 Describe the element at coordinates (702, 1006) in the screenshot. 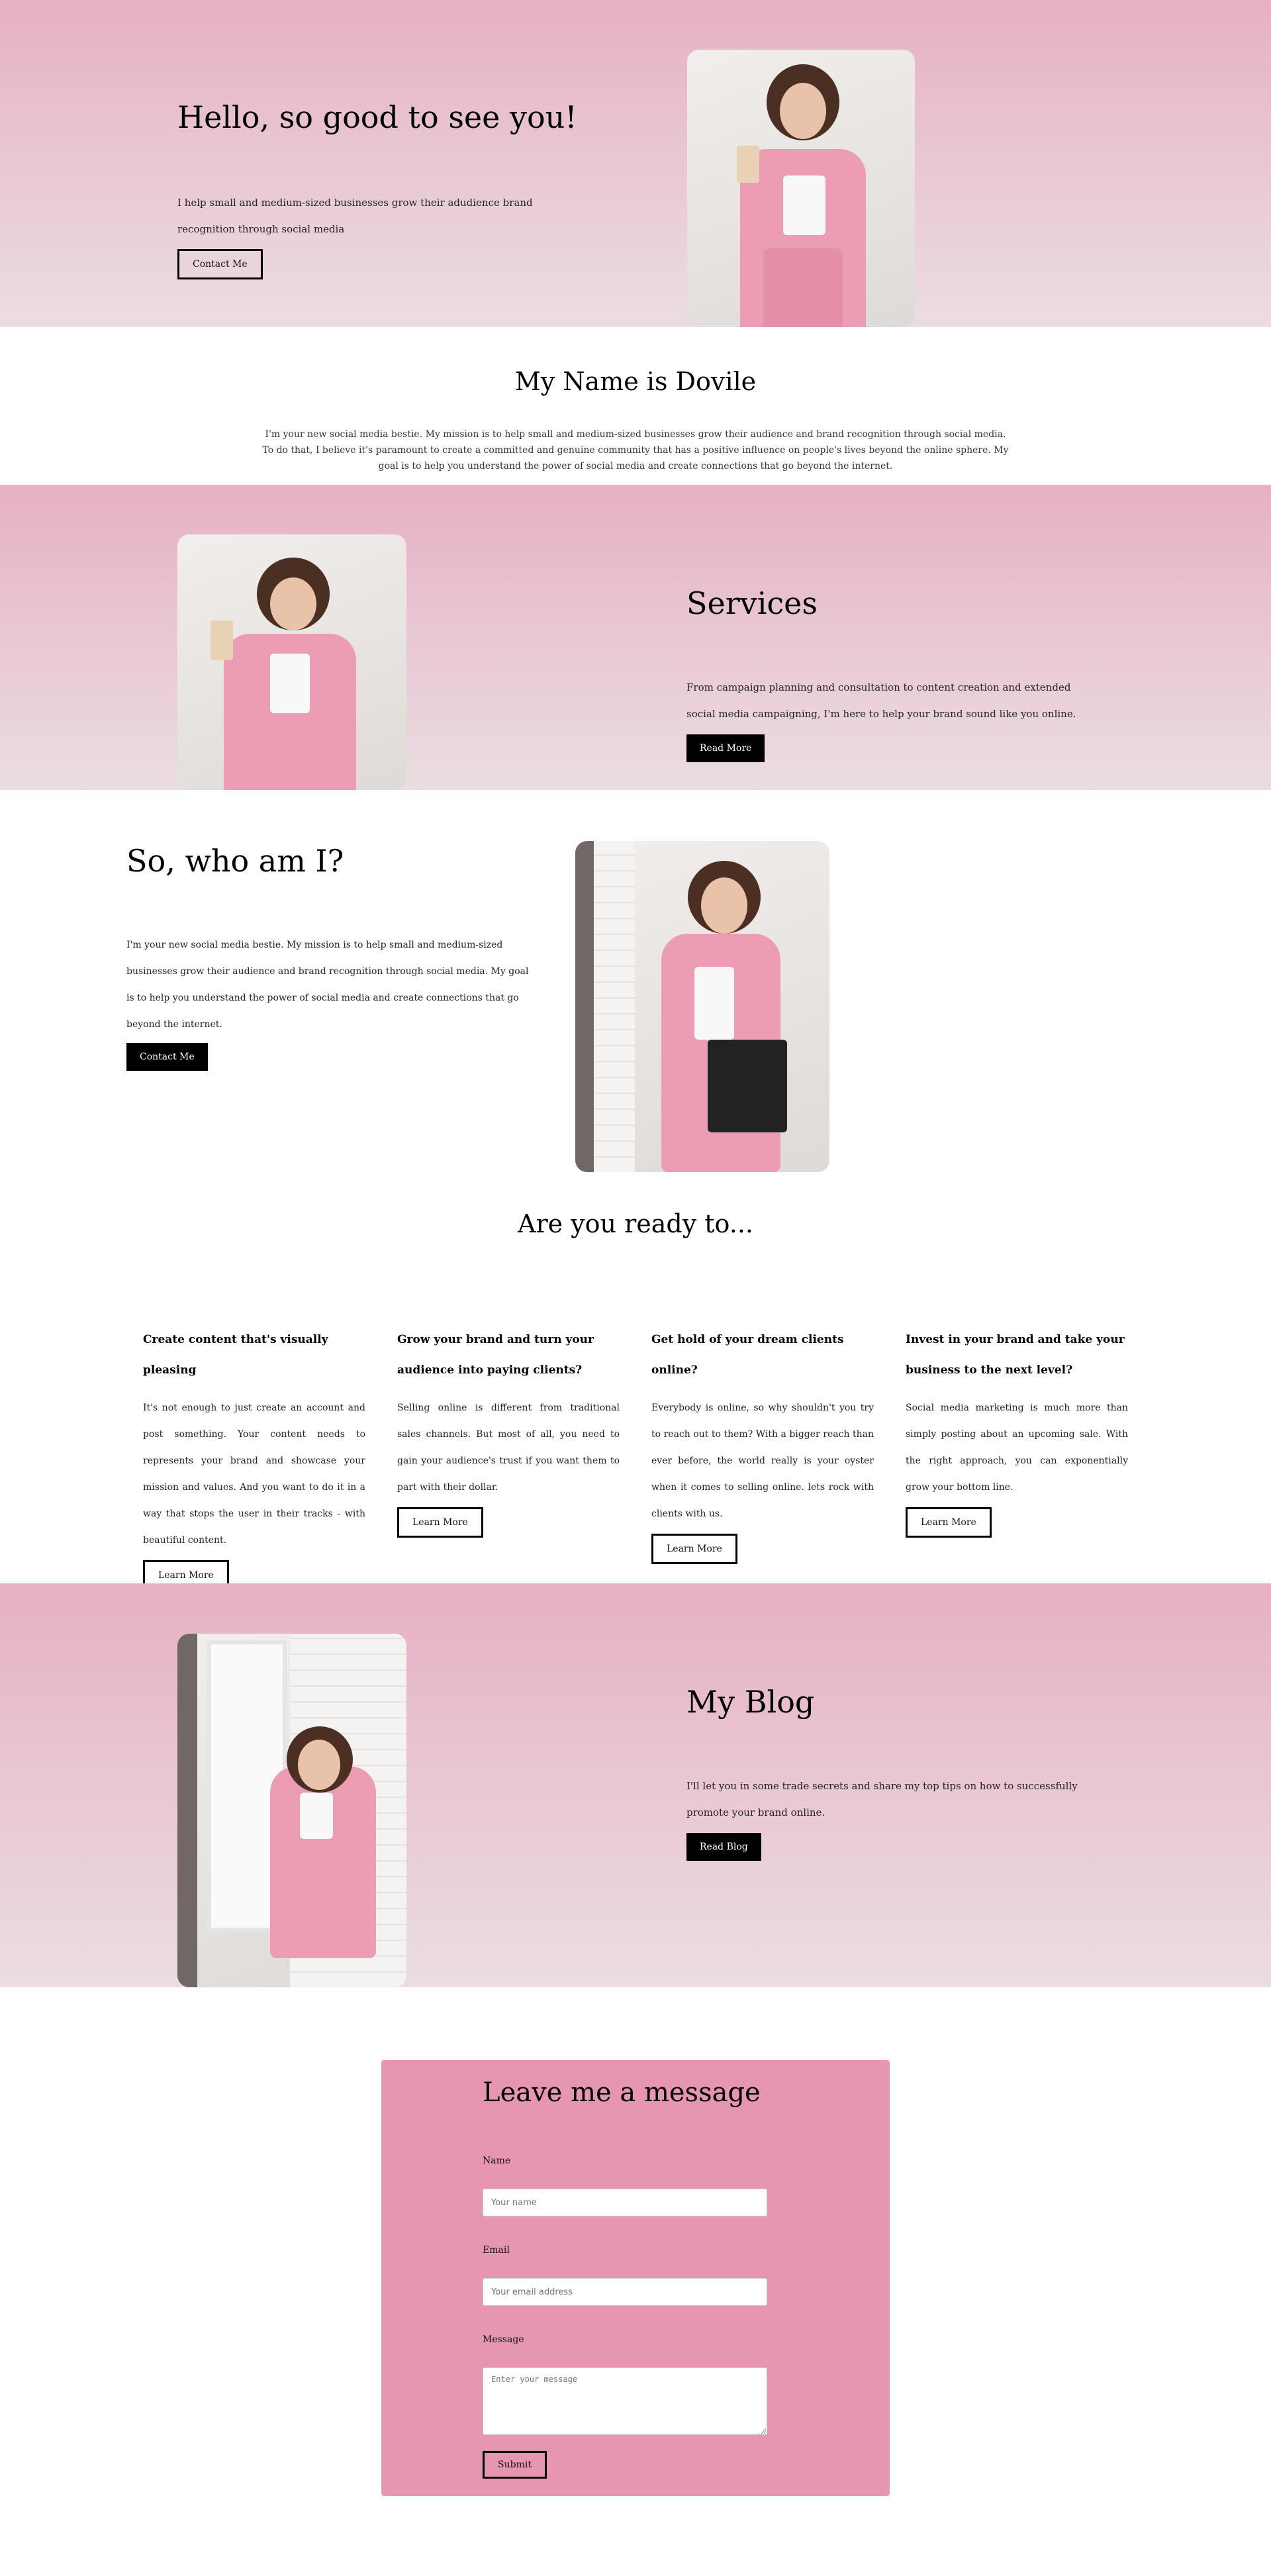

I see `who-photo` at that location.